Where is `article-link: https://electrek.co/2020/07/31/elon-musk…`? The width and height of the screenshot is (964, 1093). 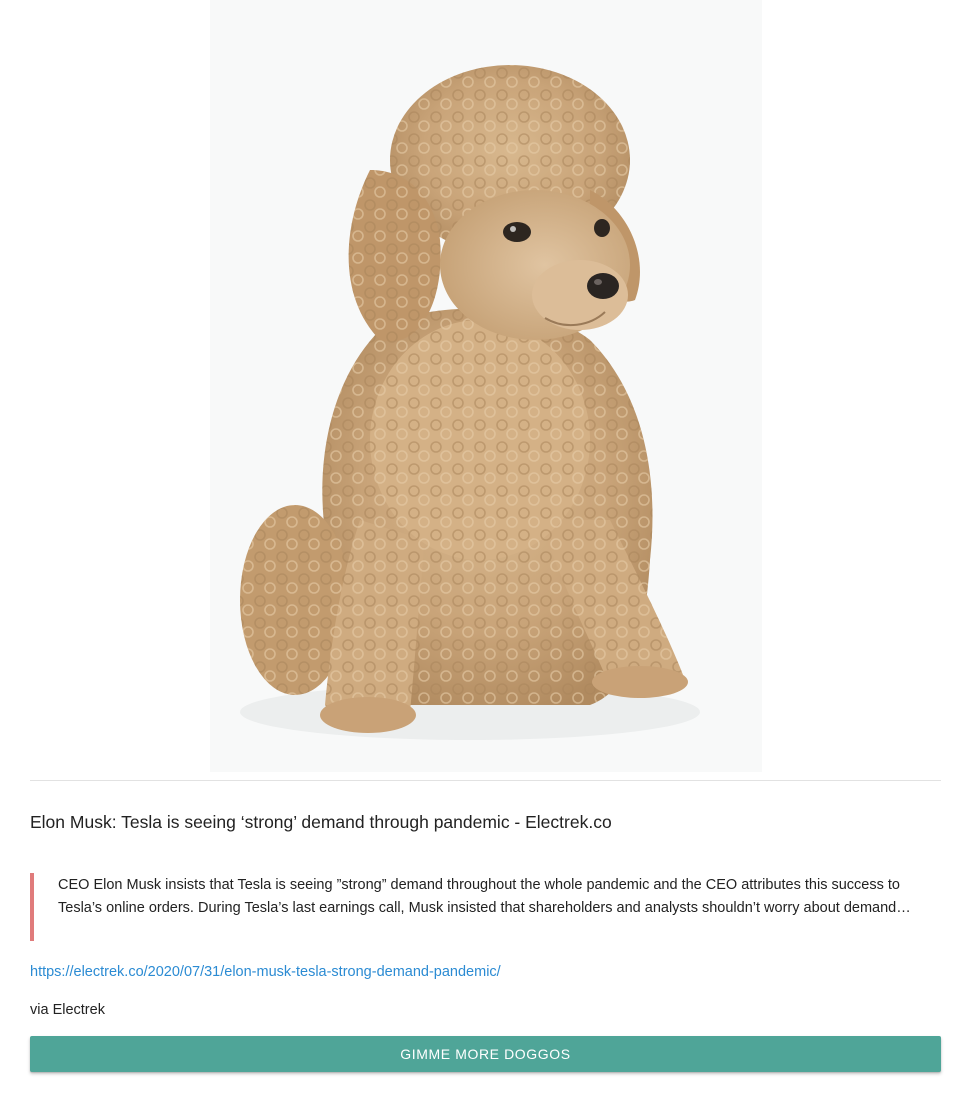 article-link: https://electrek.co/2020/07/31/elon-musk… is located at coordinates (265, 972).